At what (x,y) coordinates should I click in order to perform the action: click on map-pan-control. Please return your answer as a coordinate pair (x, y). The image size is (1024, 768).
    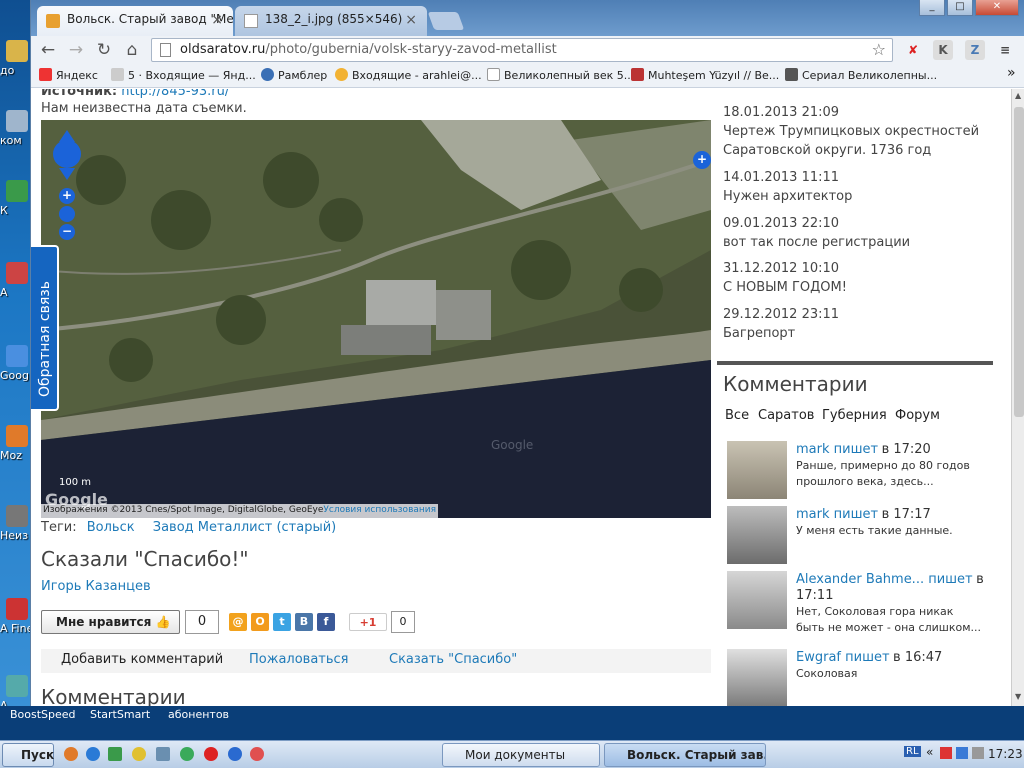
    Looking at the image, I should click on (67, 156).